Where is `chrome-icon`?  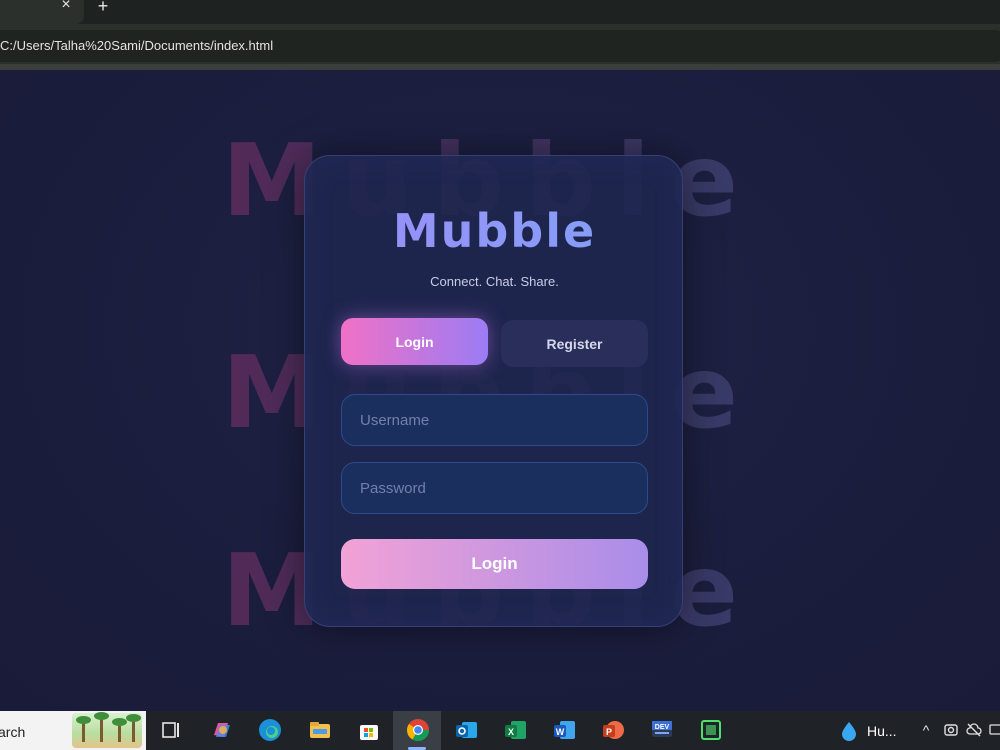
chrome-icon is located at coordinates (418, 730).